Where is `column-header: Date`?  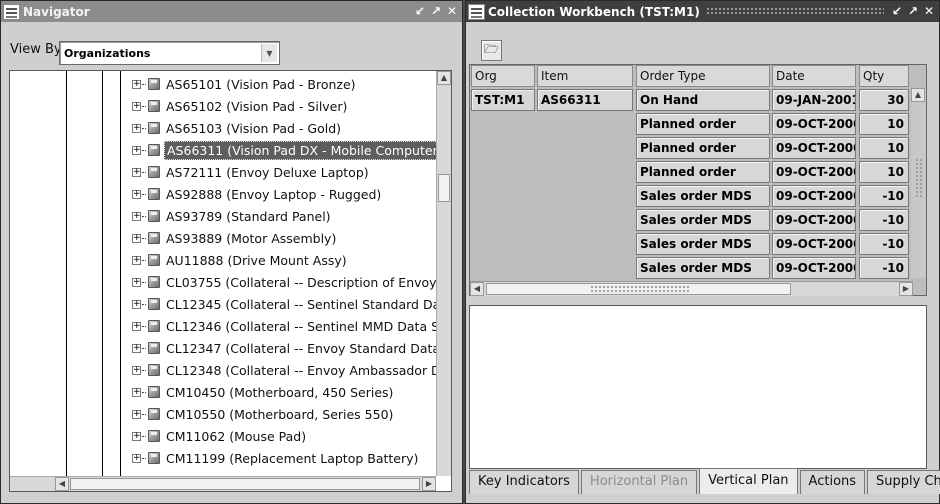
column-header: Date is located at coordinates (814, 76).